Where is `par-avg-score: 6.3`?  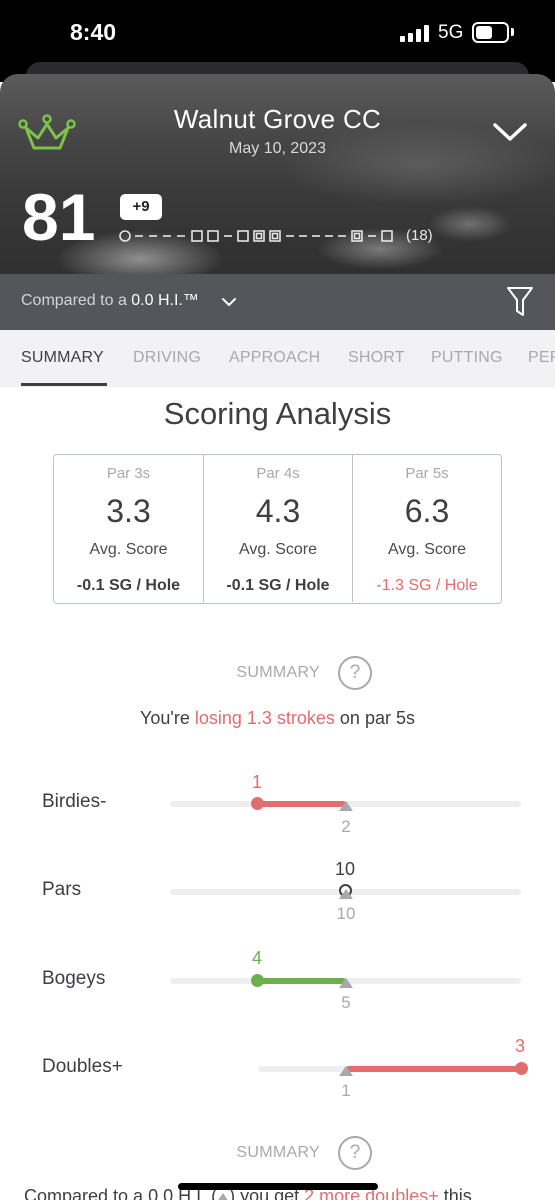
par-avg-score: 6.3 is located at coordinates (427, 511).